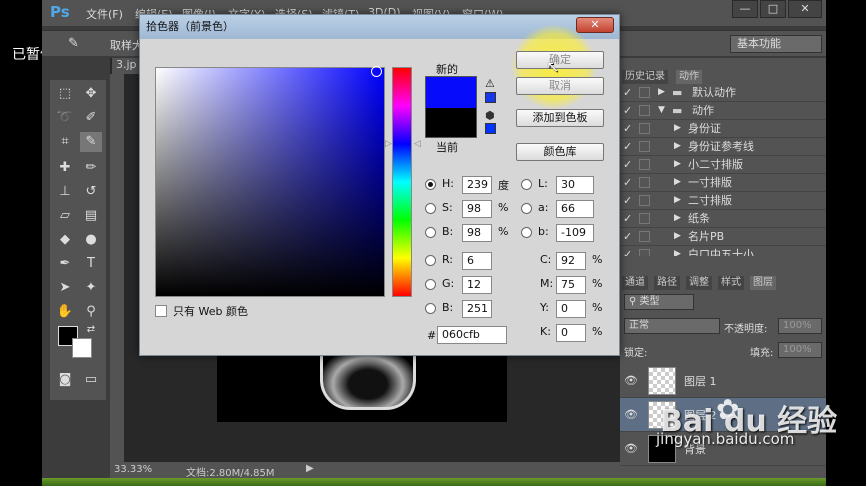 Image resolution: width=866 pixels, height=486 pixels. I want to click on healing-brush-icon: ✚, so click(65, 168).